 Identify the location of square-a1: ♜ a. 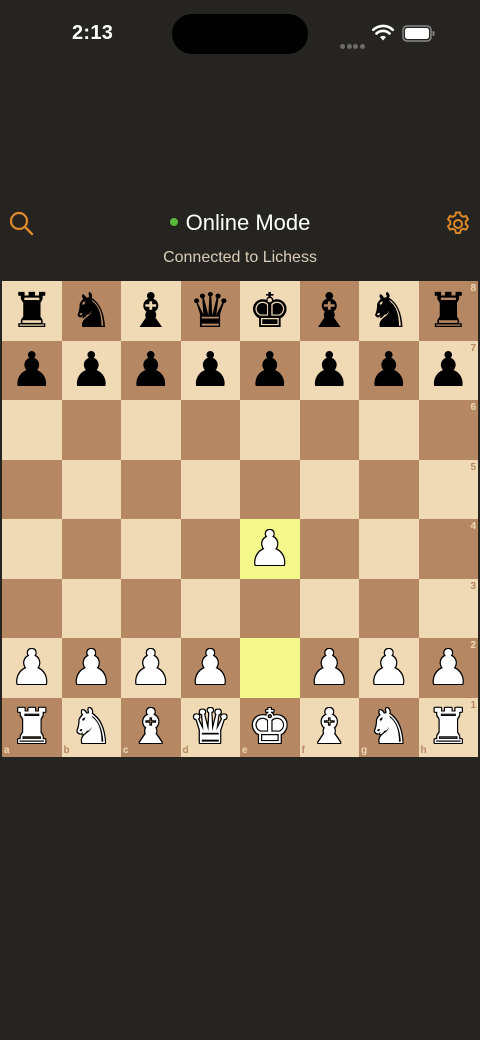
(32, 727).